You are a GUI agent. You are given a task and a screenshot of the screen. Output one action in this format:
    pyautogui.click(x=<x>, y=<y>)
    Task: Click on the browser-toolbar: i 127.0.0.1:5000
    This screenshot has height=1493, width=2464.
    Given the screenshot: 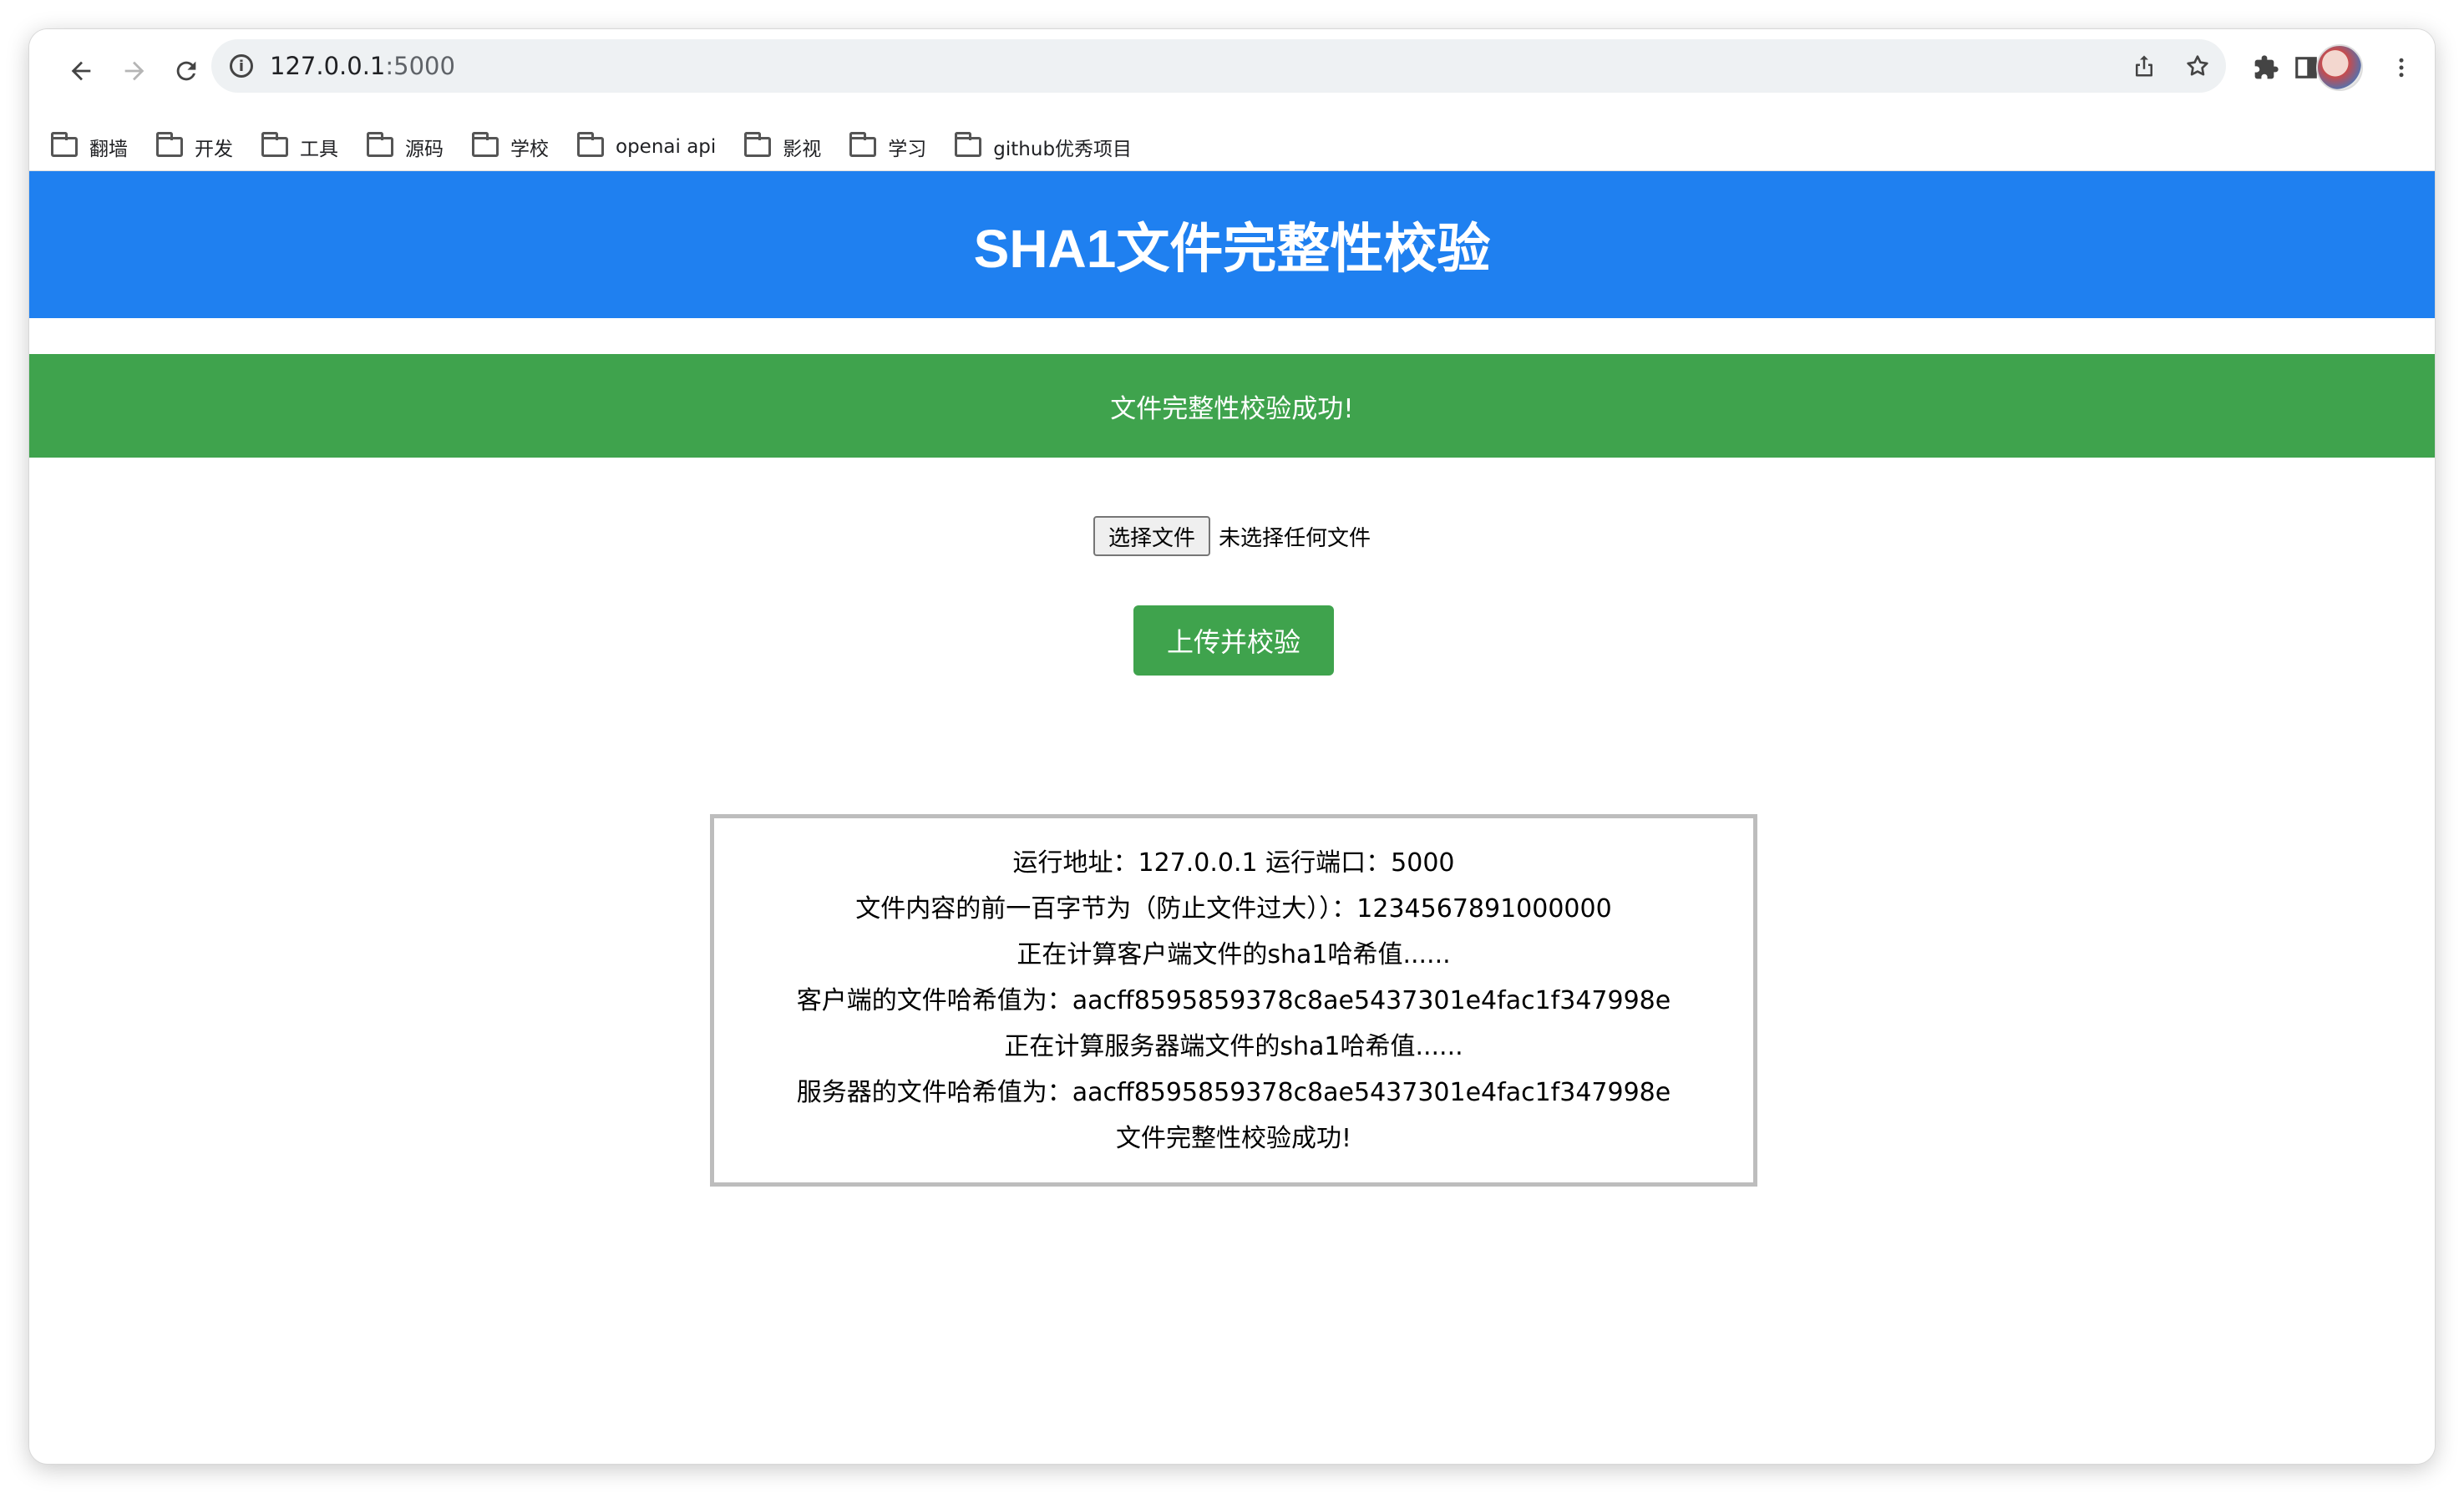 What is the action you would take?
    pyautogui.click(x=1232, y=76)
    